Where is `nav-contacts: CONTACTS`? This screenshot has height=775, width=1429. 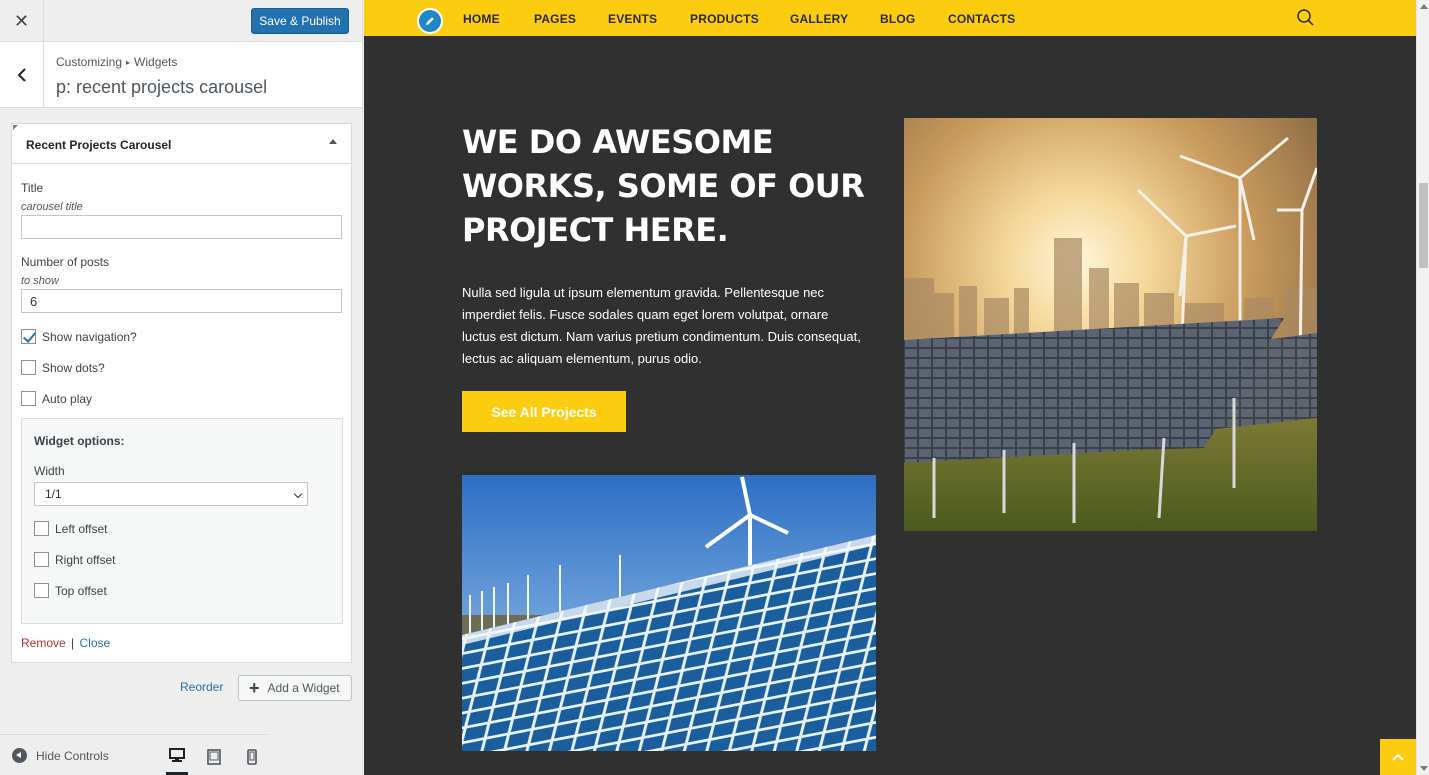
nav-contacts: CONTACTS is located at coordinates (981, 19).